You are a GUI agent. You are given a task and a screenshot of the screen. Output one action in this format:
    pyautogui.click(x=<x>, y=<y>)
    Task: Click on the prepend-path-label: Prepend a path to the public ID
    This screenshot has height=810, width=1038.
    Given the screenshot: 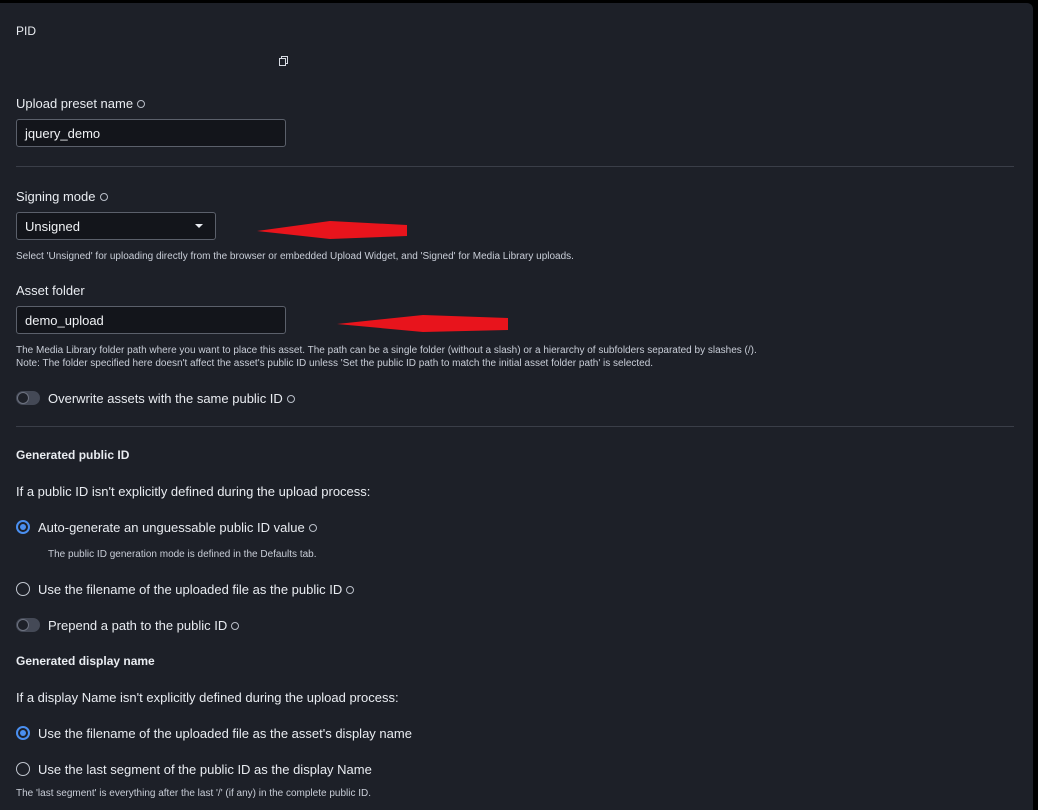 What is the action you would take?
    pyautogui.click(x=144, y=625)
    